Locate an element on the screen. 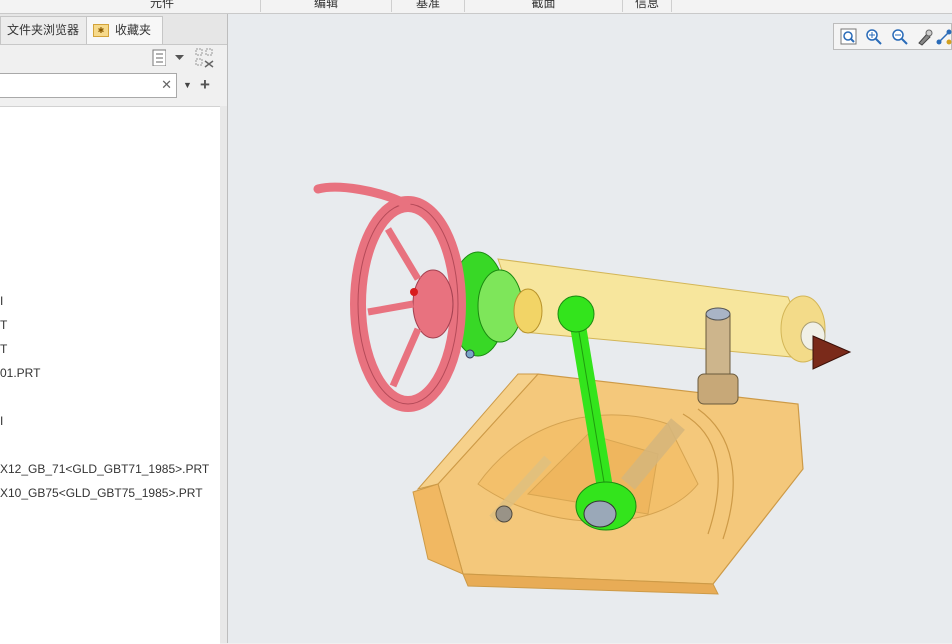  barrel-cylinder is located at coordinates (661, 310).